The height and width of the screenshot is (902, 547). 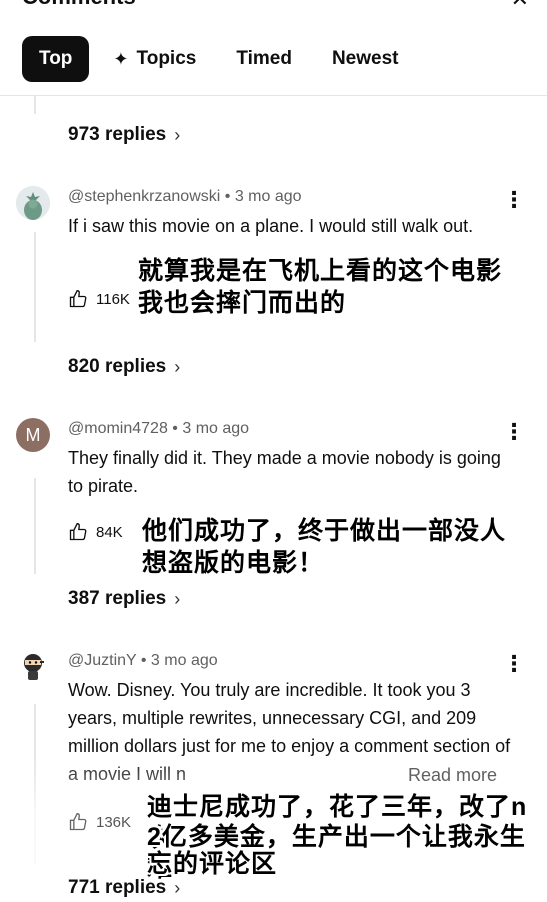 I want to click on like-count: 84K, so click(x=109, y=532).